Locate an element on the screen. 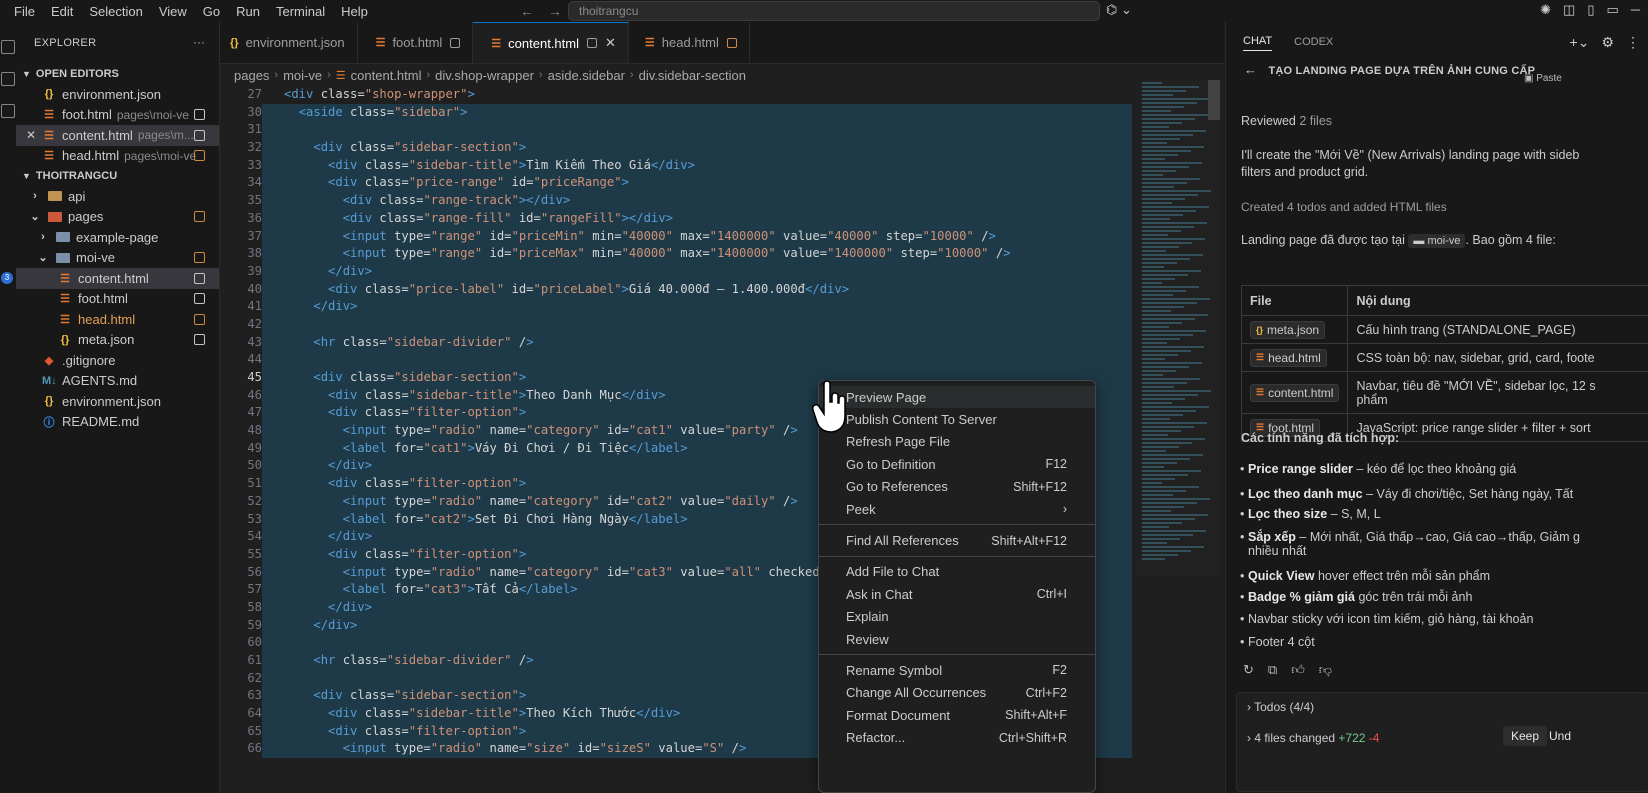  open-editor-item: ☰ head.html pages\moi-ve is located at coordinates (117, 156).